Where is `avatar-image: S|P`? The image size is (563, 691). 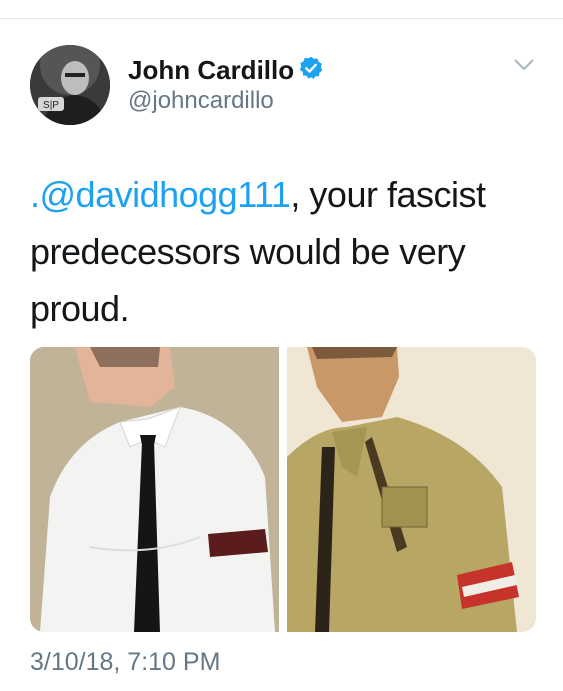 avatar-image: S|P is located at coordinates (70, 85).